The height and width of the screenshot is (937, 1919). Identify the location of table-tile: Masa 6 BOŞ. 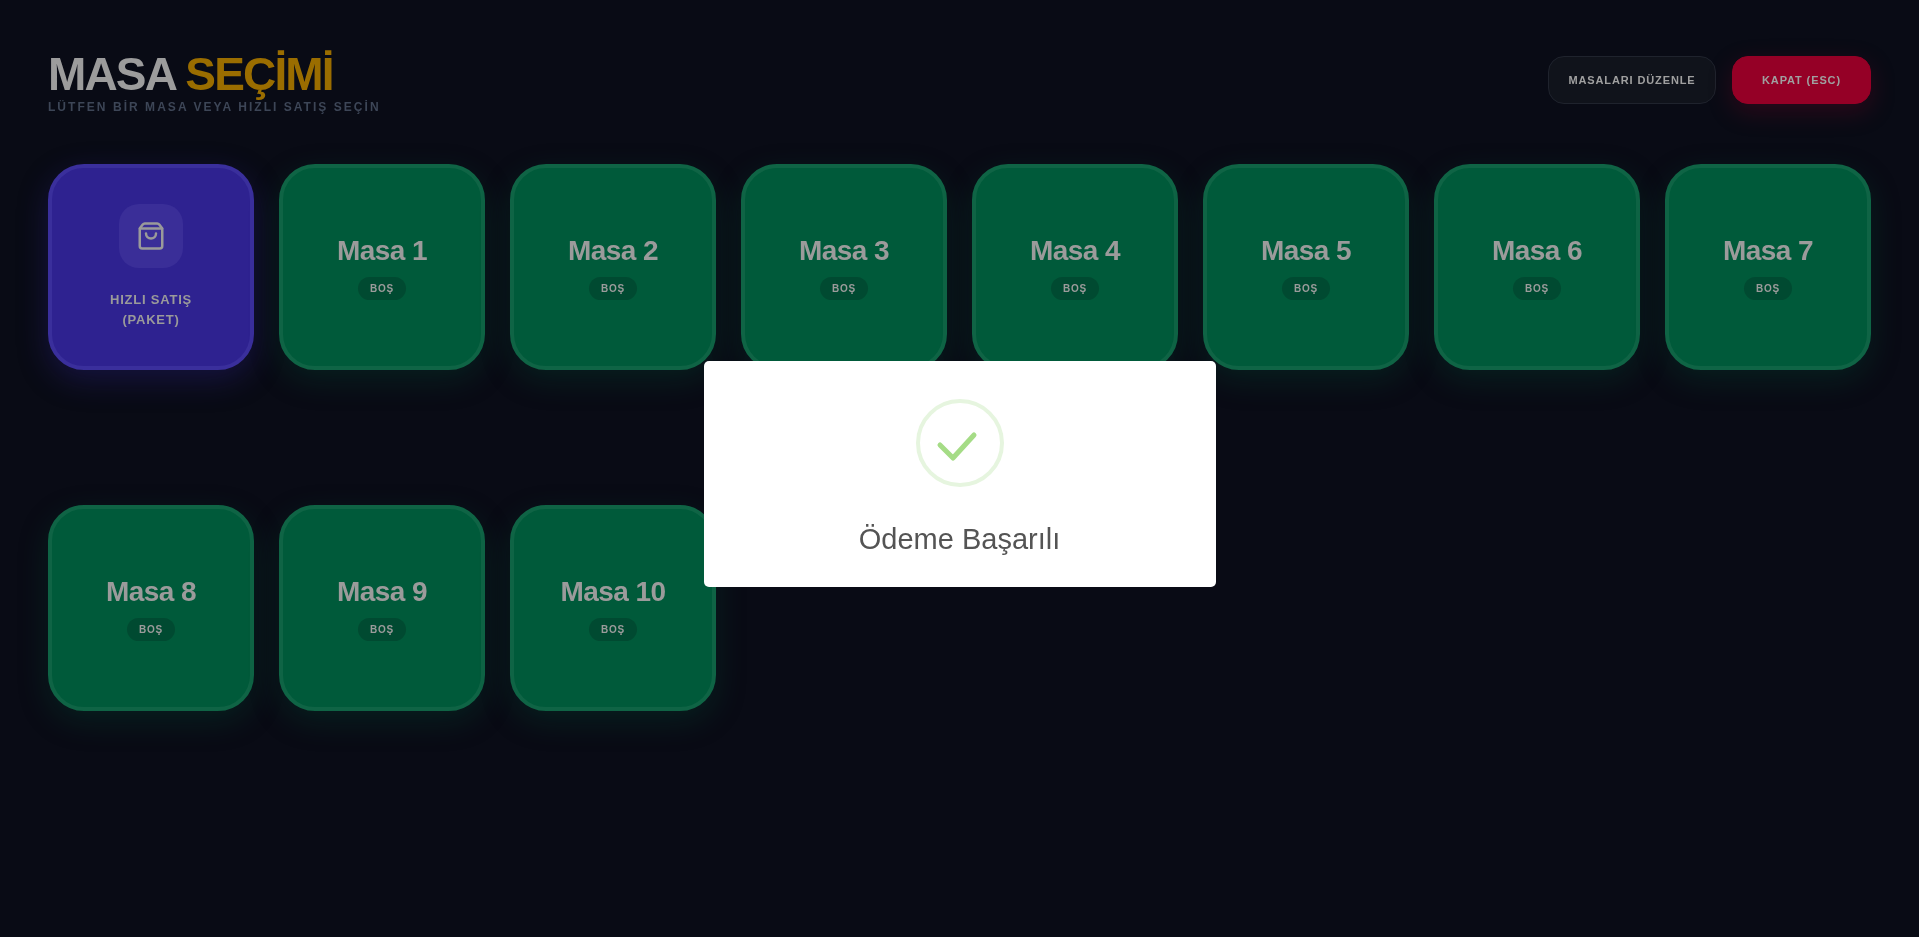
(1537, 267).